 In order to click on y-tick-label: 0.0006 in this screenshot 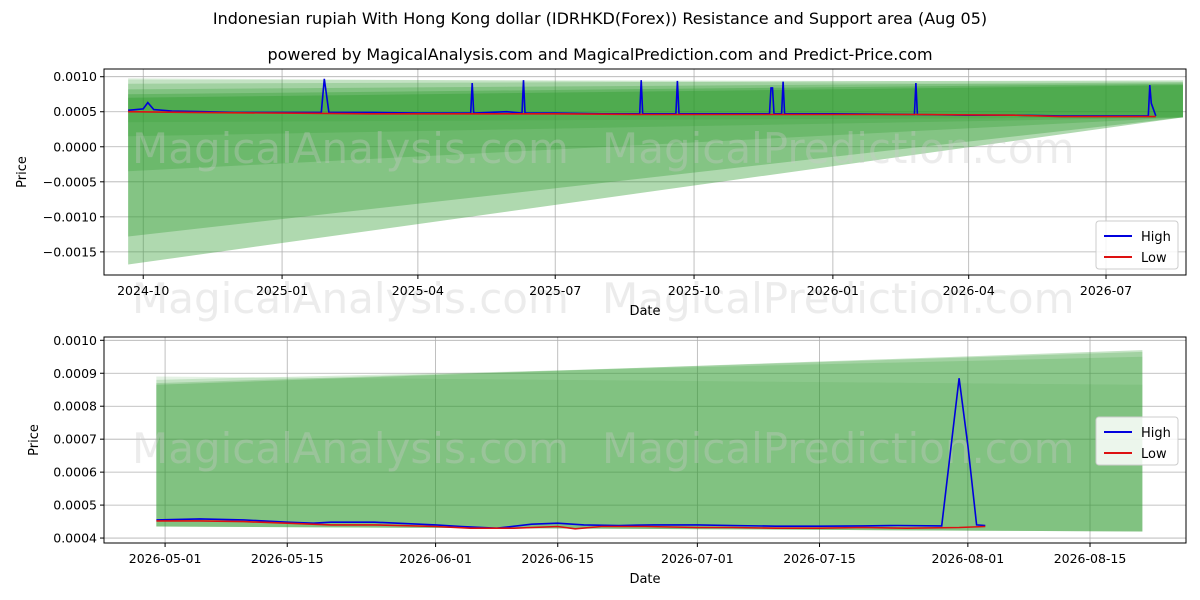, I will do `click(75, 472)`.